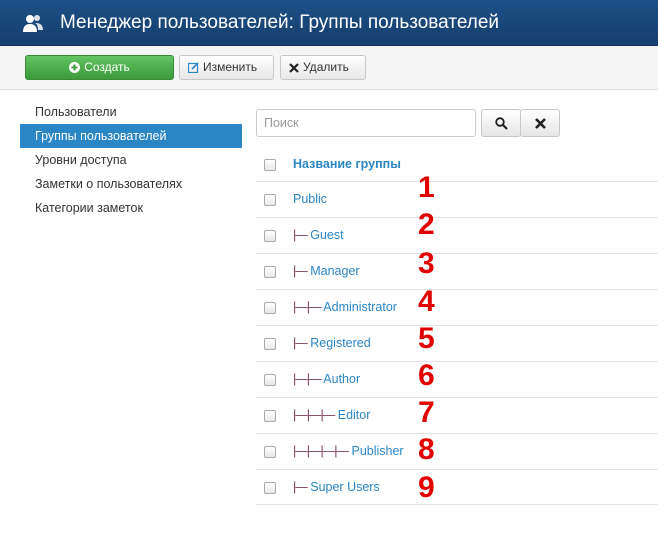  What do you see at coordinates (310, 199) in the screenshot?
I see `group-name-link: Public` at bounding box center [310, 199].